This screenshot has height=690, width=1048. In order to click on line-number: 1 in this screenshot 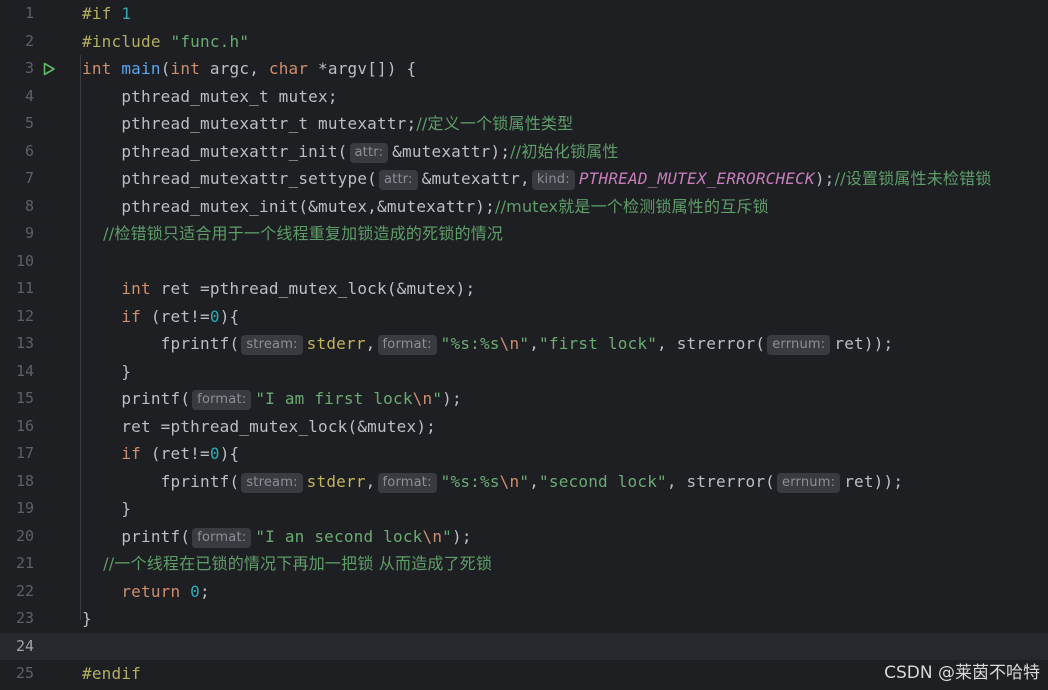, I will do `click(29, 13)`.